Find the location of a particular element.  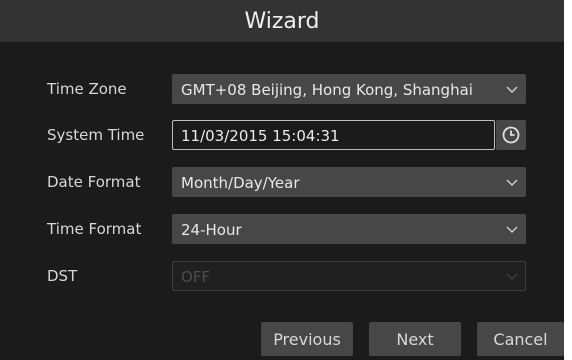

time-format-row: Time Format 24-Hour is located at coordinates (282, 229).